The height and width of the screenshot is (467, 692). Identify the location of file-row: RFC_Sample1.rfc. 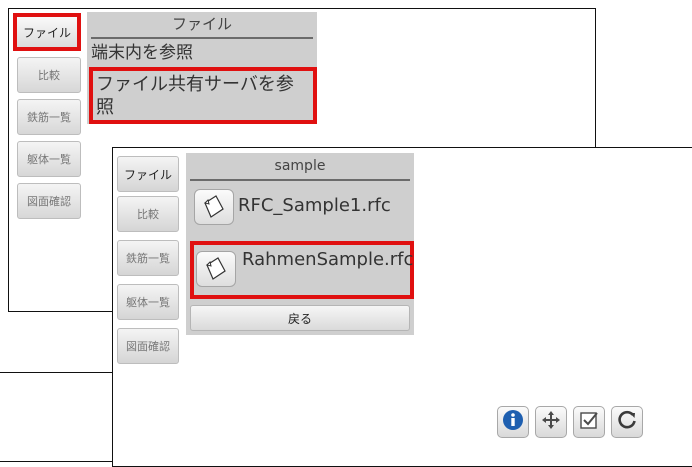
(300, 206).